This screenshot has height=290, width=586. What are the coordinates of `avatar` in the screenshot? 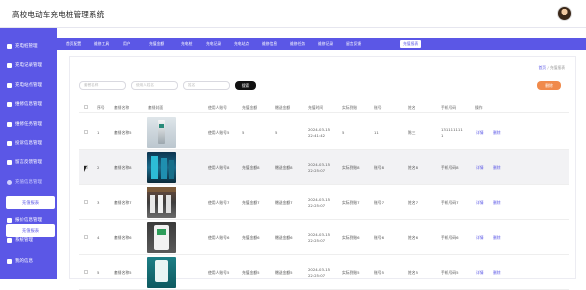 It's located at (564, 13).